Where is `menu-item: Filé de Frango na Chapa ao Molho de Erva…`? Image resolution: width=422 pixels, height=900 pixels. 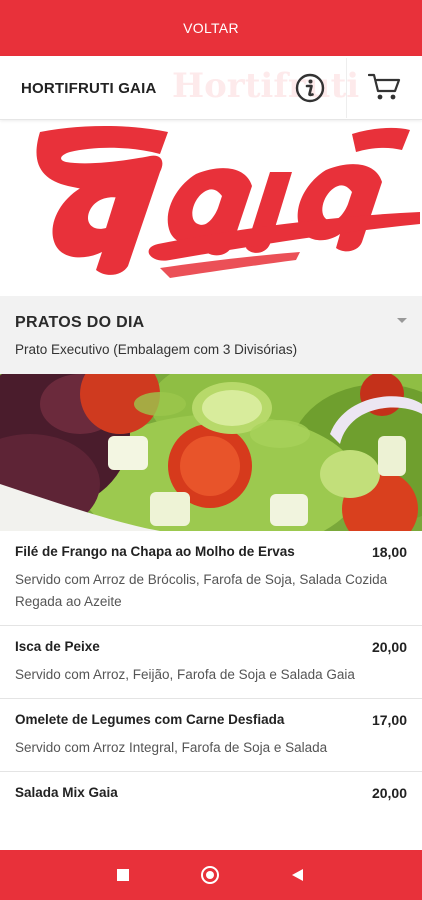 menu-item: Filé de Frango na Chapa ao Molho de Erva… is located at coordinates (211, 578).